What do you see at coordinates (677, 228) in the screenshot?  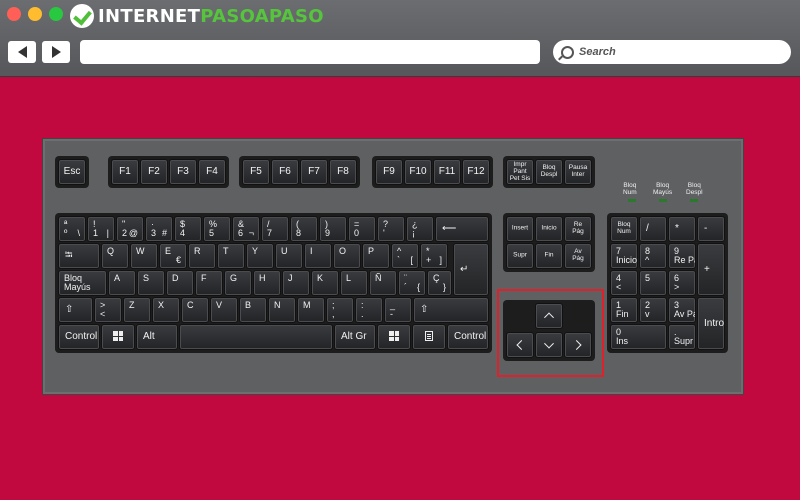 I see `key-num-multiply-label: *` at bounding box center [677, 228].